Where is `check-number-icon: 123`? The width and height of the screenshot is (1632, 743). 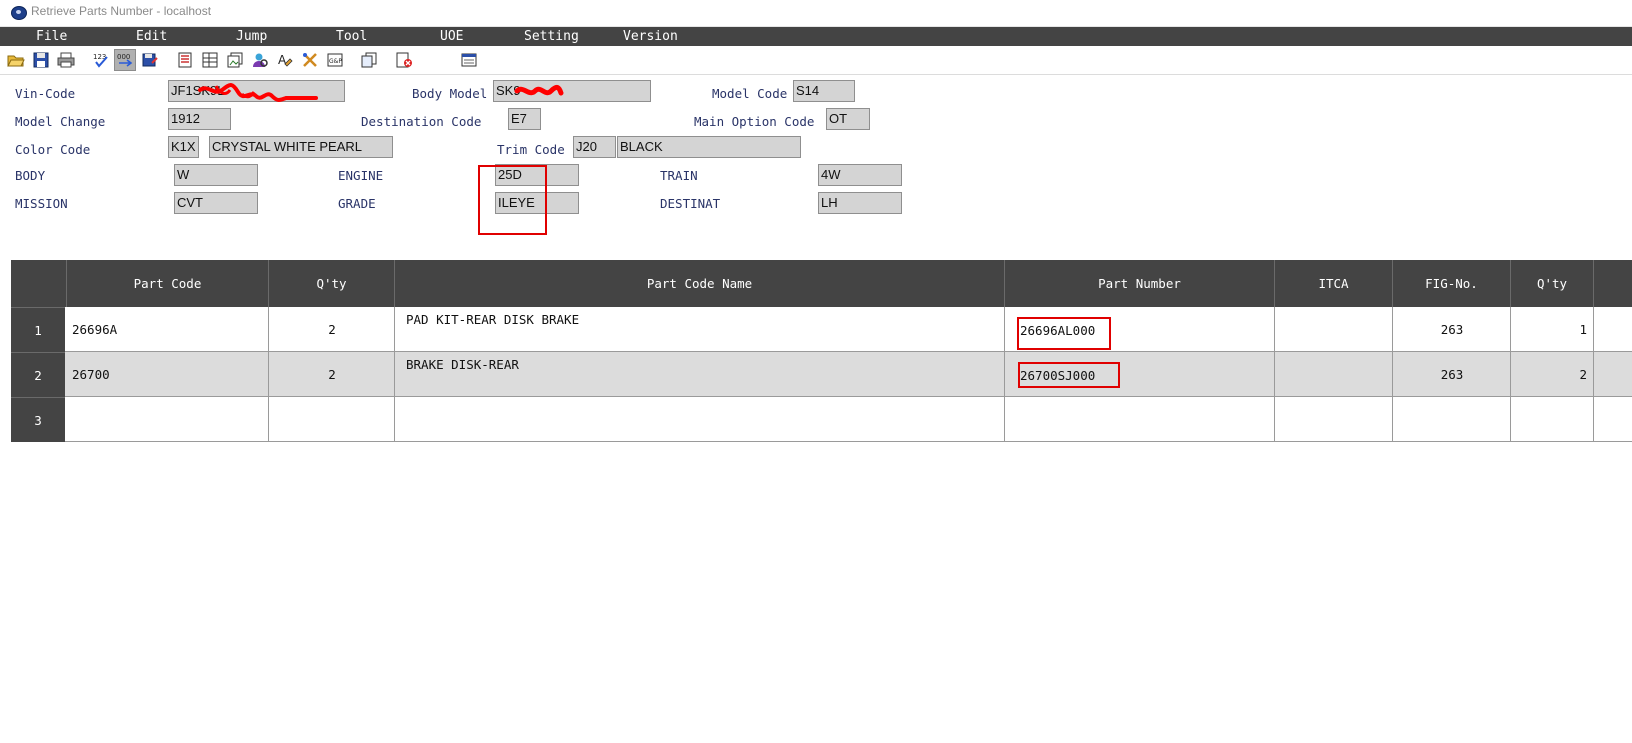 check-number-icon: 123 is located at coordinates (101, 60).